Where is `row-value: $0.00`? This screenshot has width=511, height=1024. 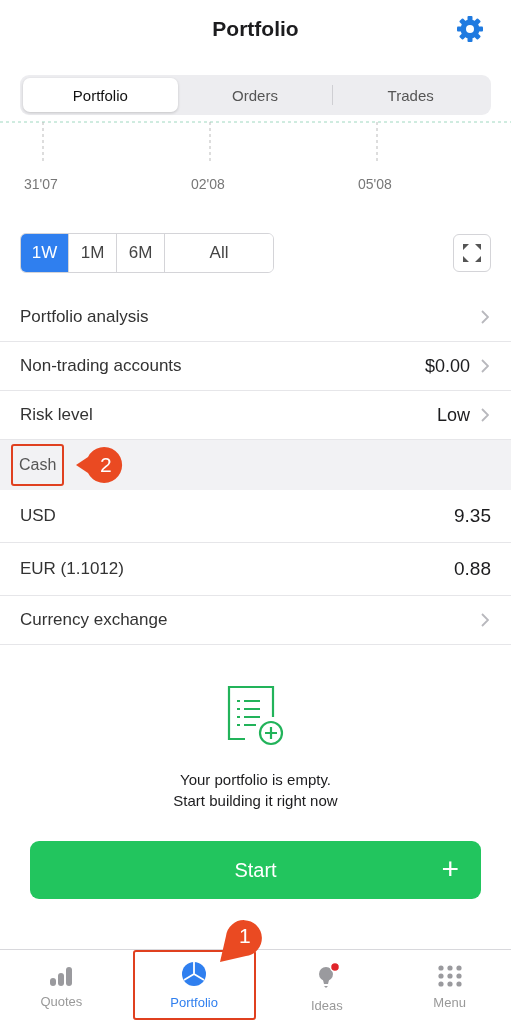
row-value: $0.00 is located at coordinates (447, 366).